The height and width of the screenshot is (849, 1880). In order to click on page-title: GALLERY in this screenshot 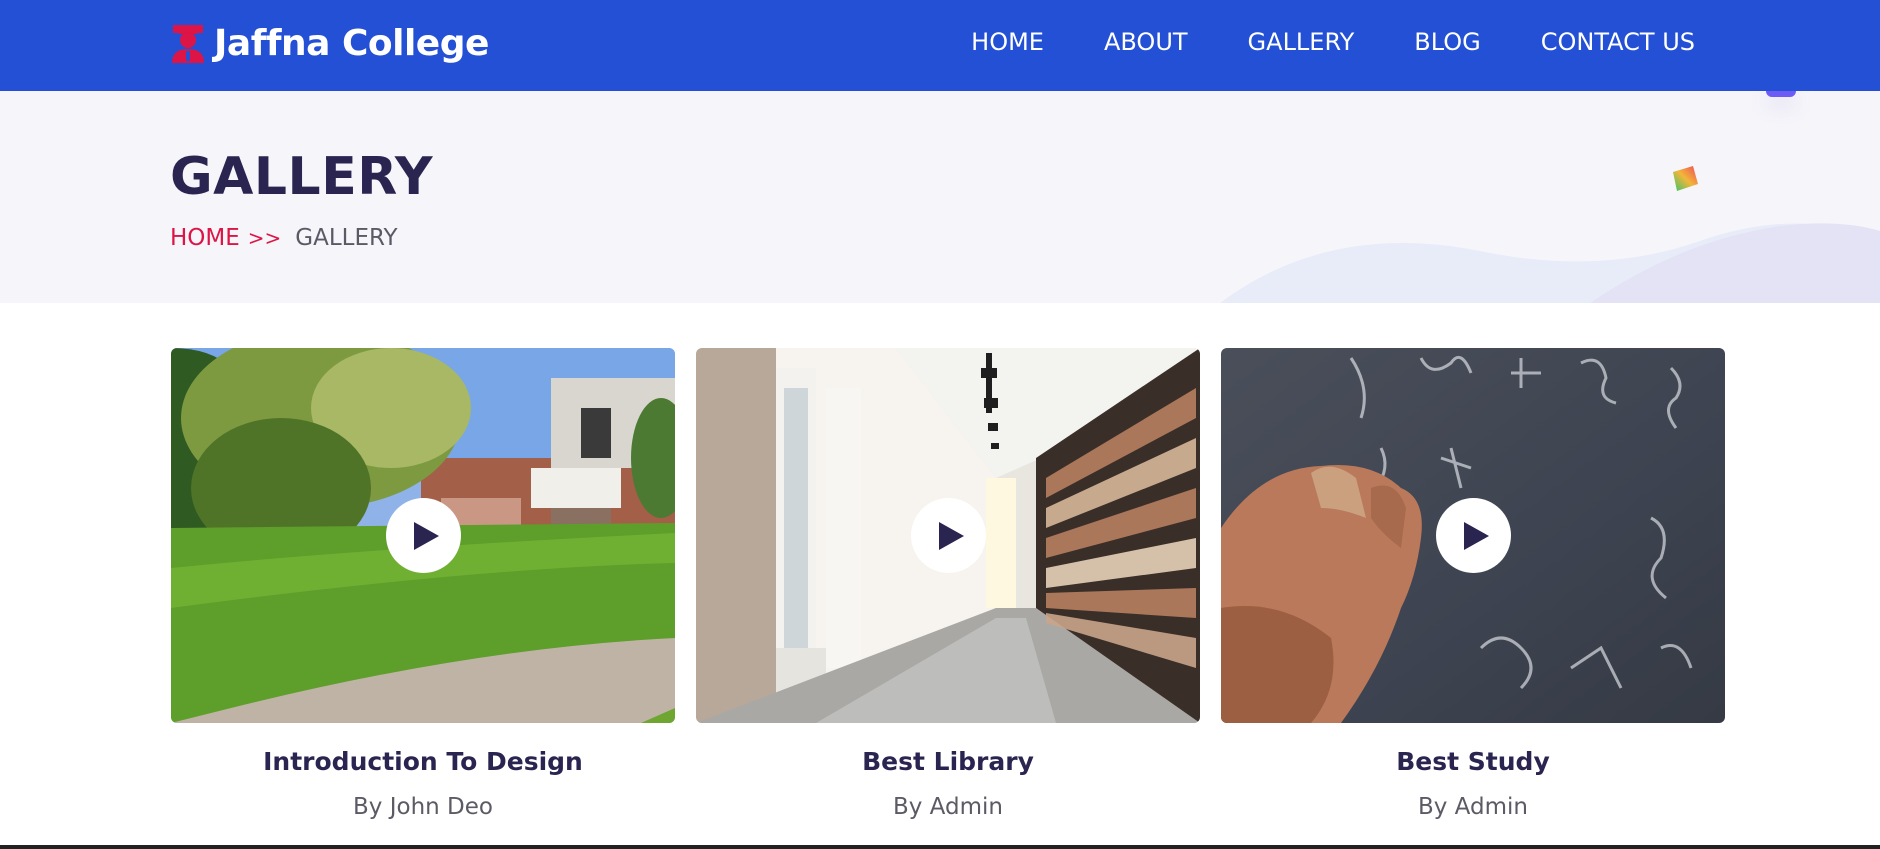, I will do `click(302, 177)`.